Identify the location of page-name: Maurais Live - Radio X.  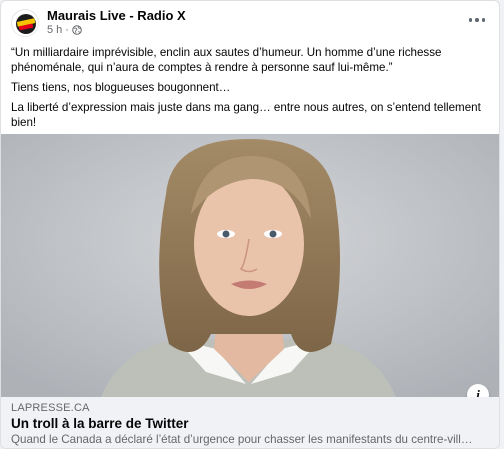
(116, 15).